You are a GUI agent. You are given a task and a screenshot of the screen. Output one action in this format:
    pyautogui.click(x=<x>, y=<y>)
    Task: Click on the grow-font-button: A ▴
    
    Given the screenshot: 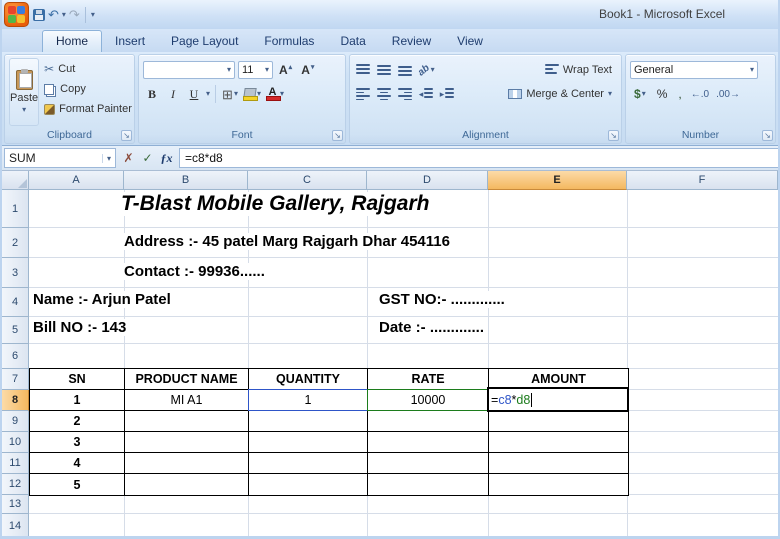 What is the action you would take?
    pyautogui.click(x=285, y=70)
    